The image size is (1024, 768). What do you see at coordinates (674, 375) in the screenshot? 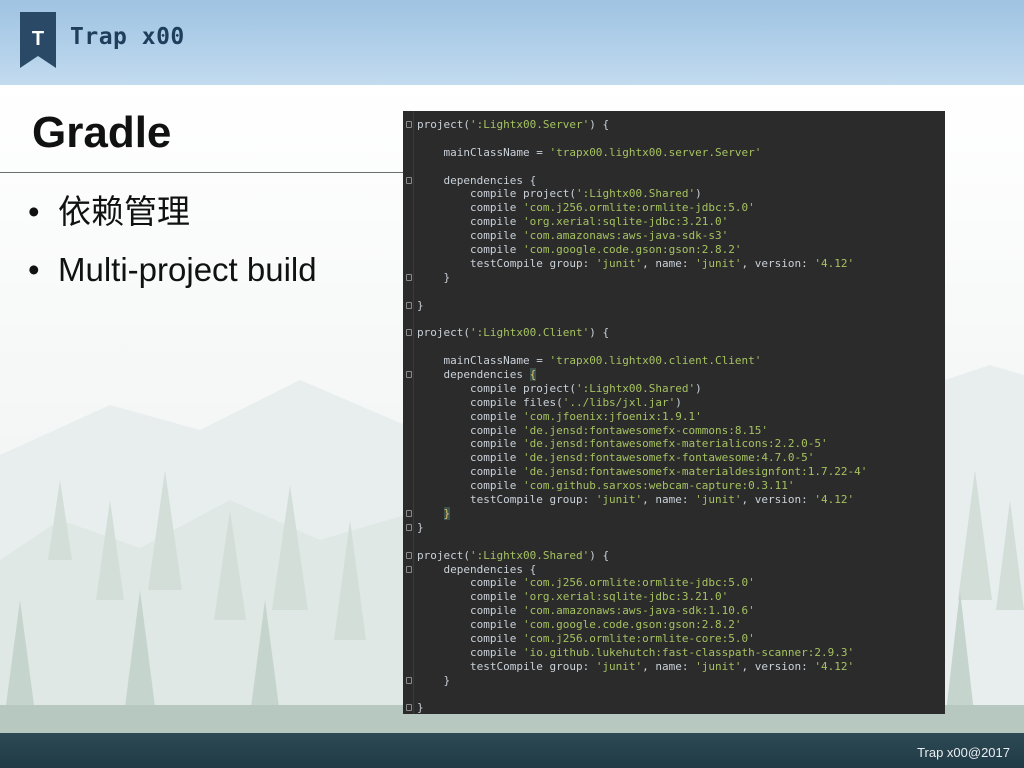
I see `code-line: dependencies {` at bounding box center [674, 375].